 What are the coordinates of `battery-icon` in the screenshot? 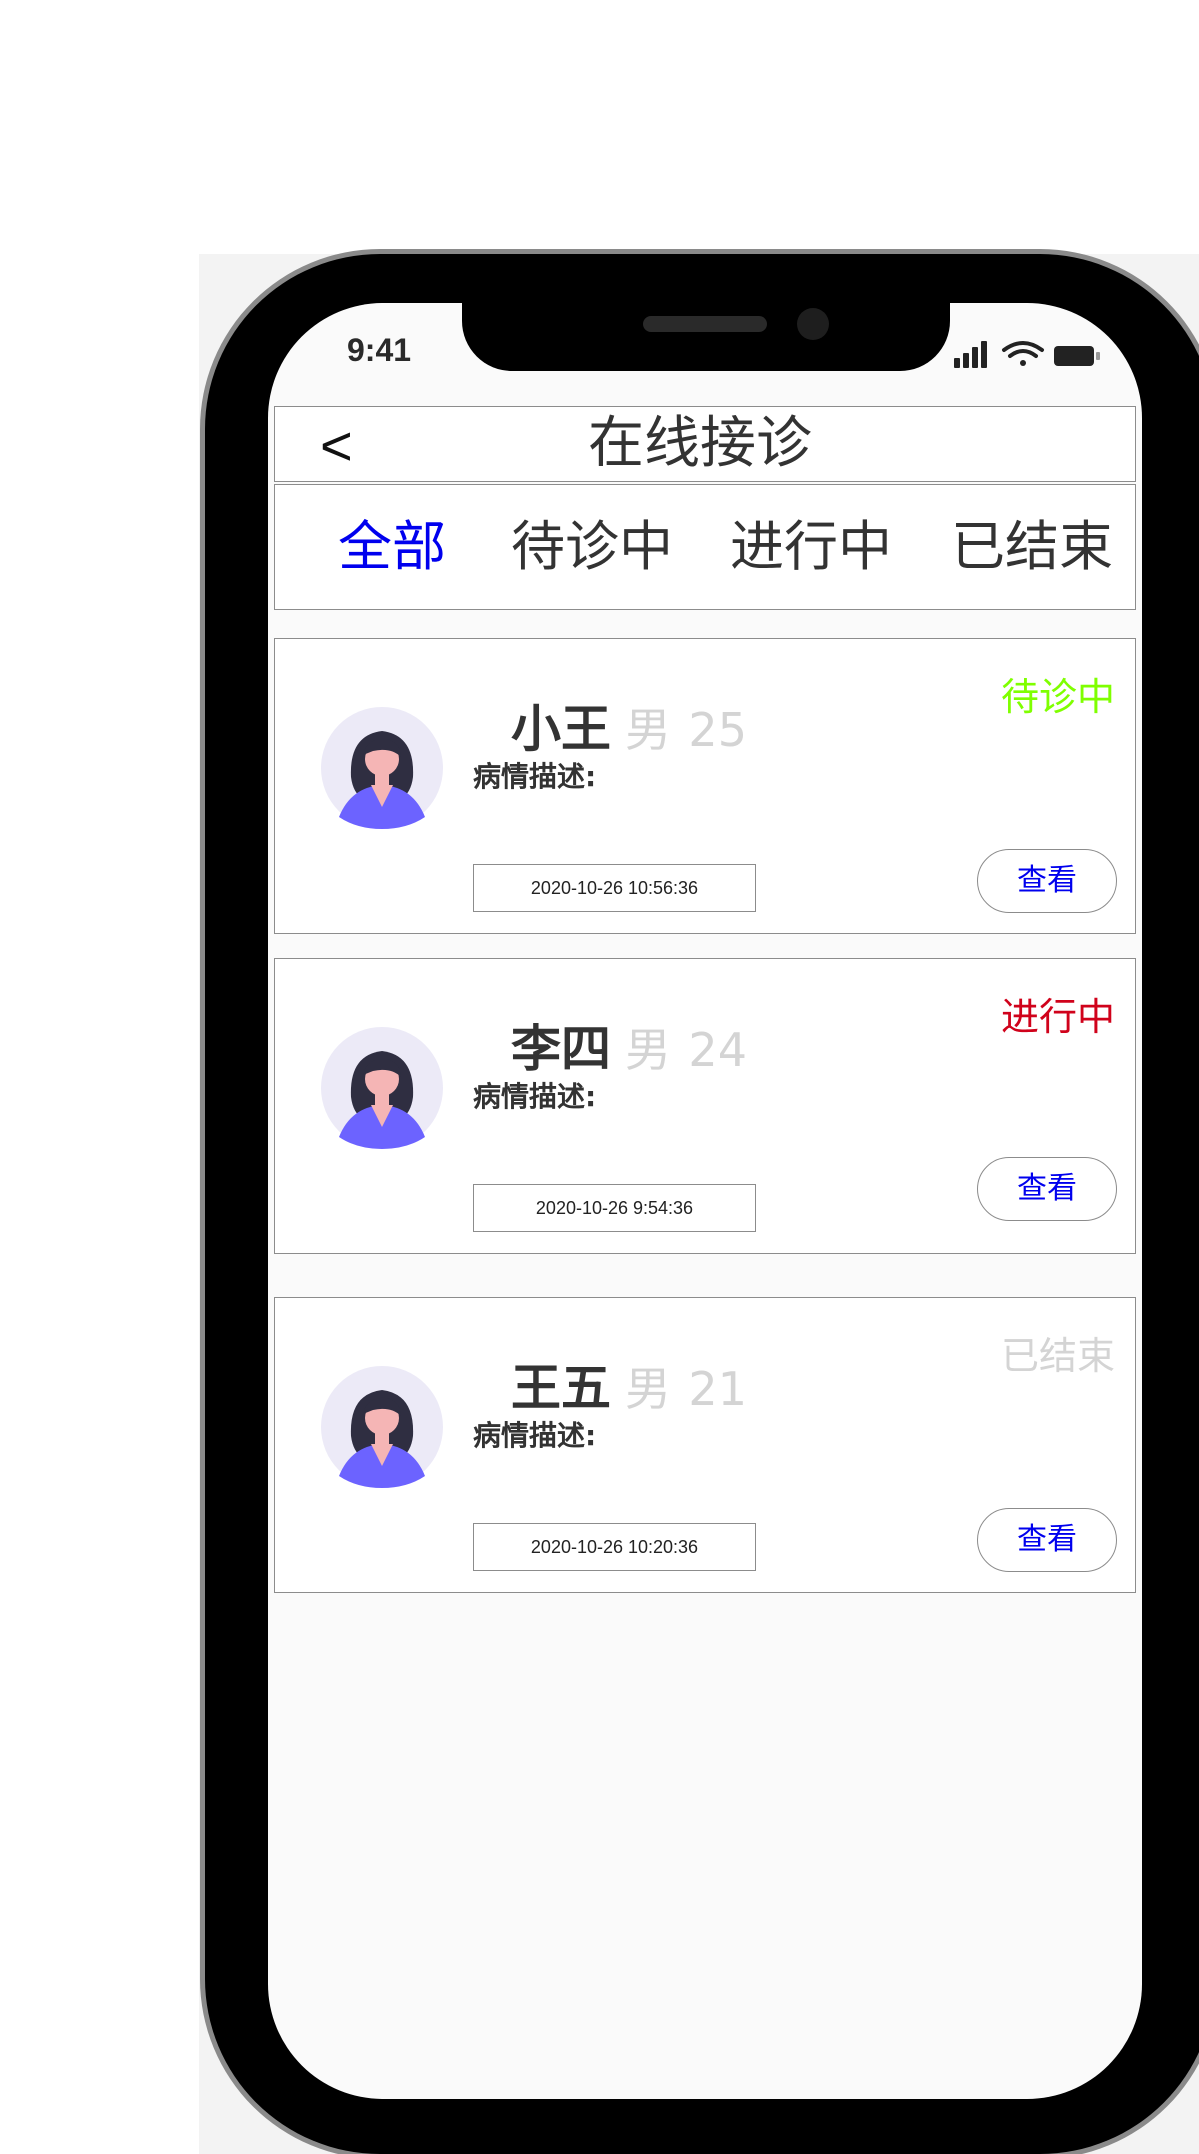 It's located at (1077, 356).